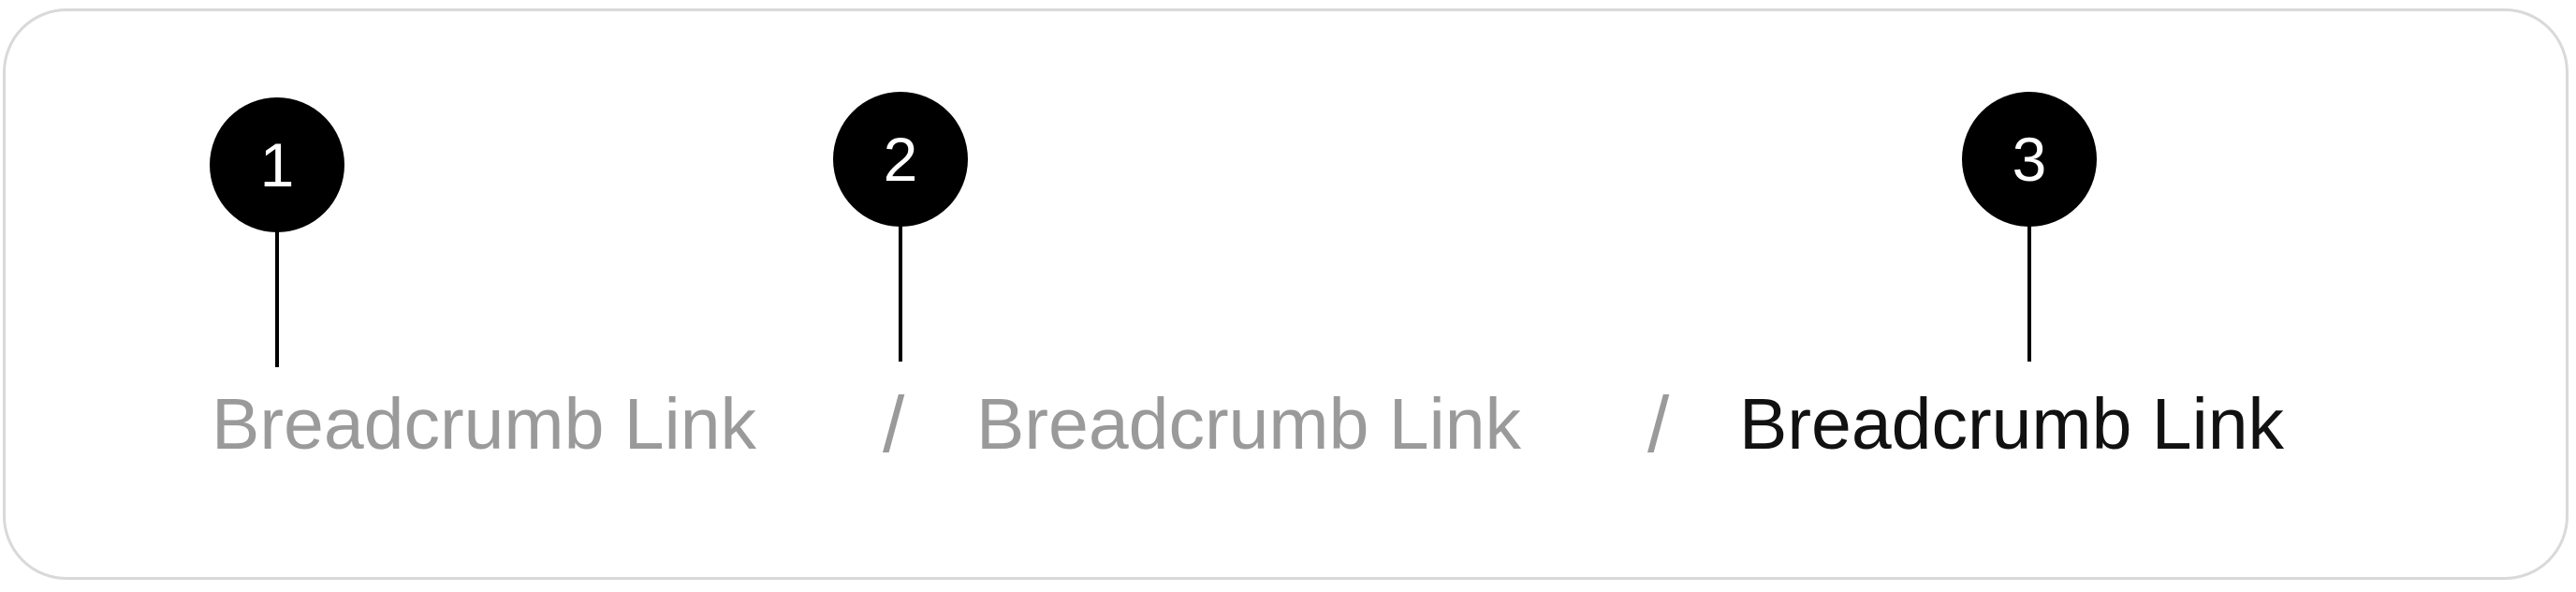  I want to click on annotation-3-marker: 3, so click(2029, 159).